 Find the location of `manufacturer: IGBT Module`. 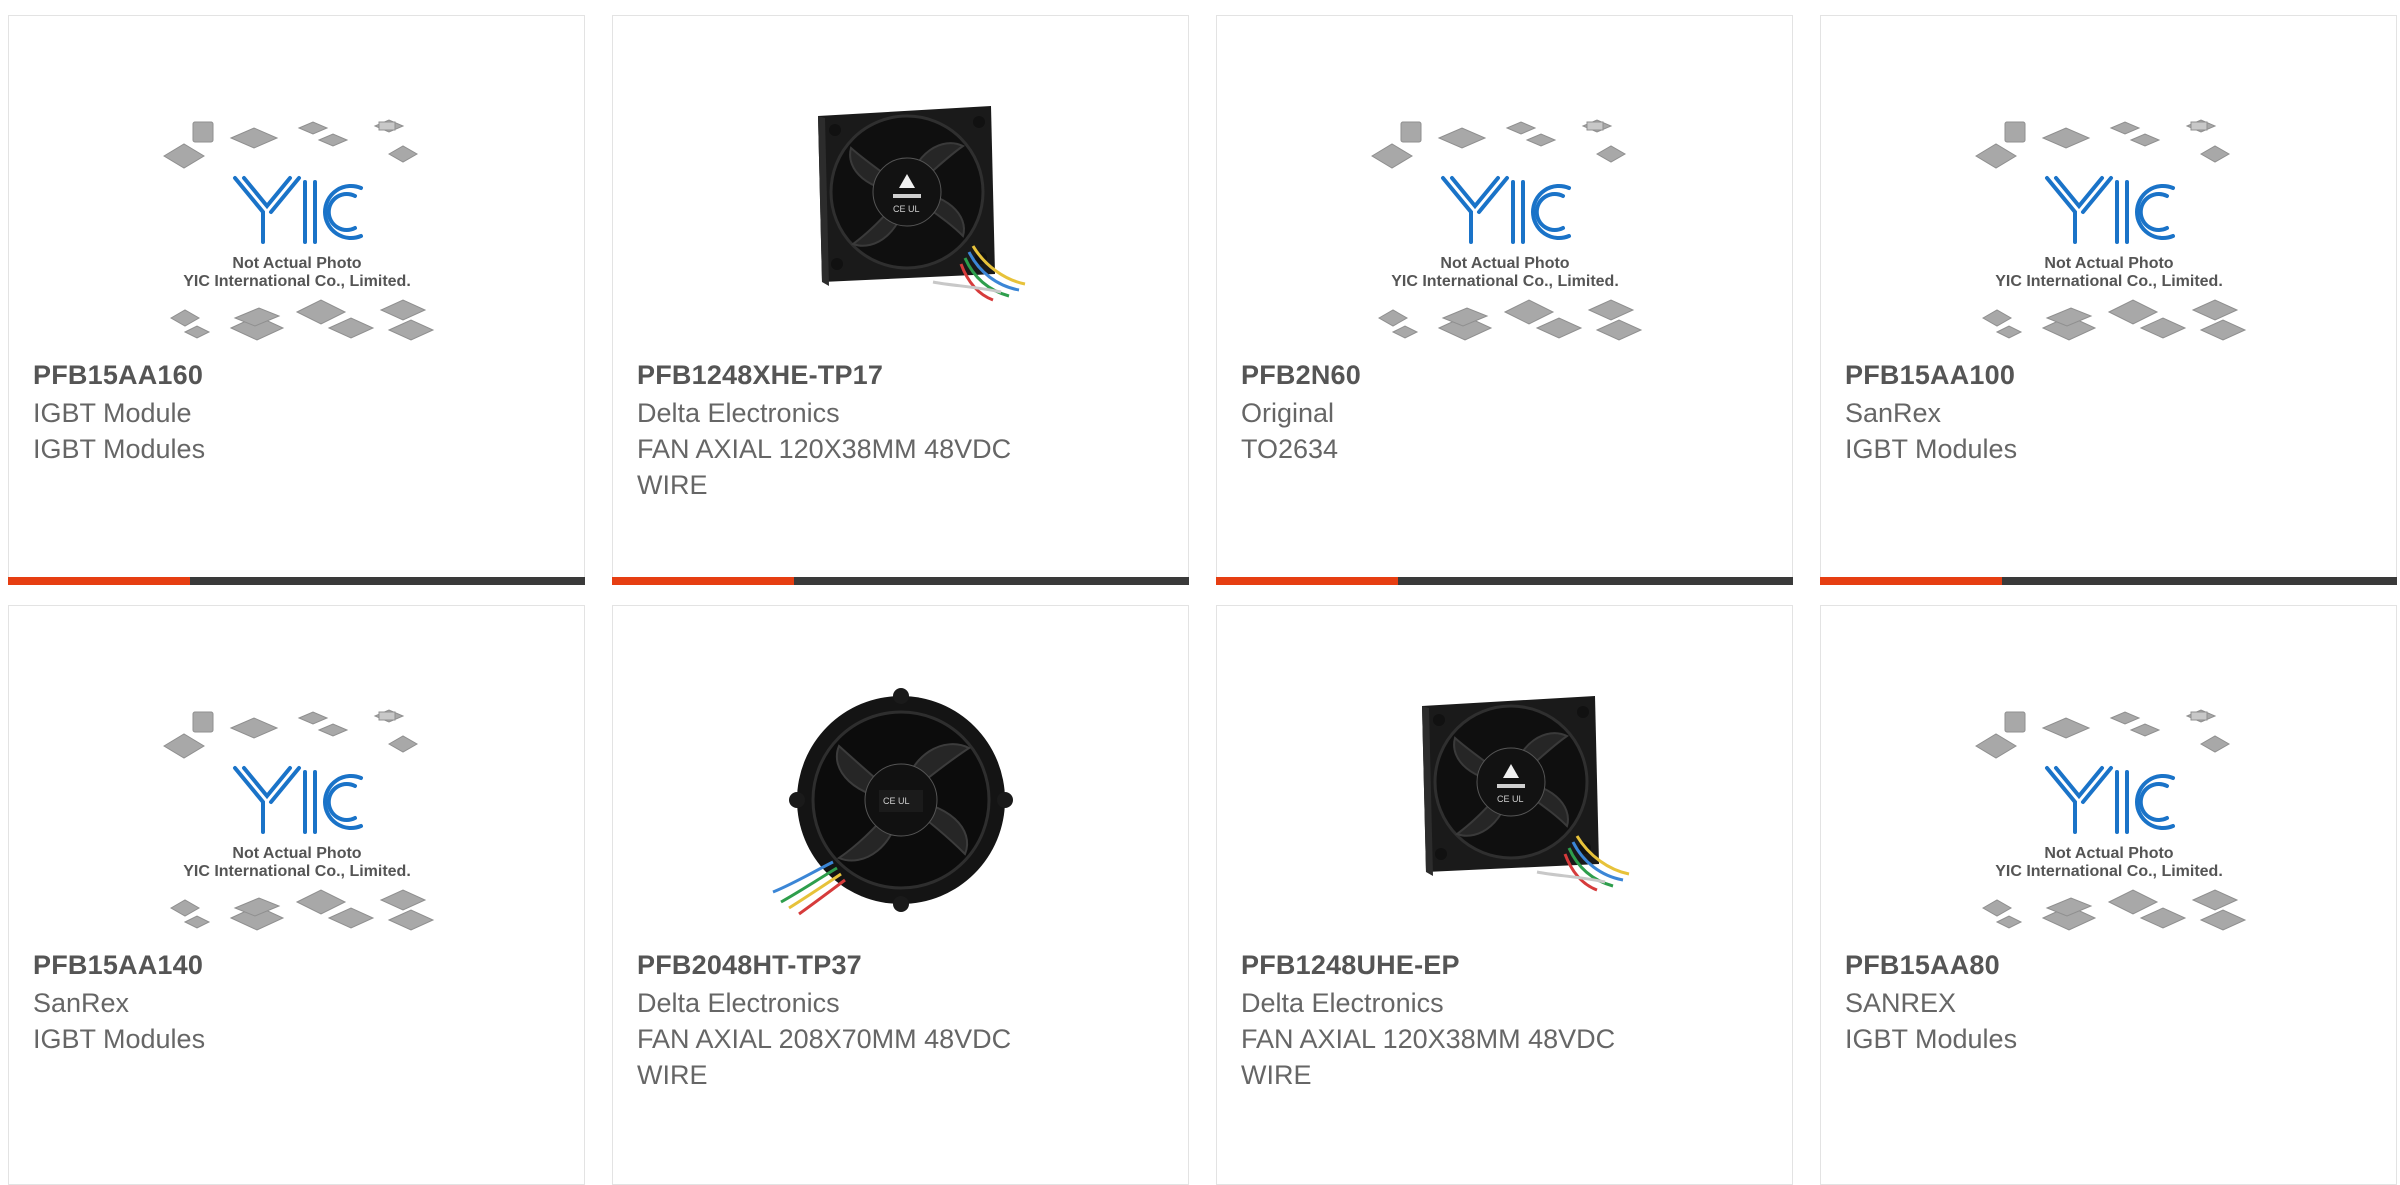

manufacturer: IGBT Module is located at coordinates (112, 413).